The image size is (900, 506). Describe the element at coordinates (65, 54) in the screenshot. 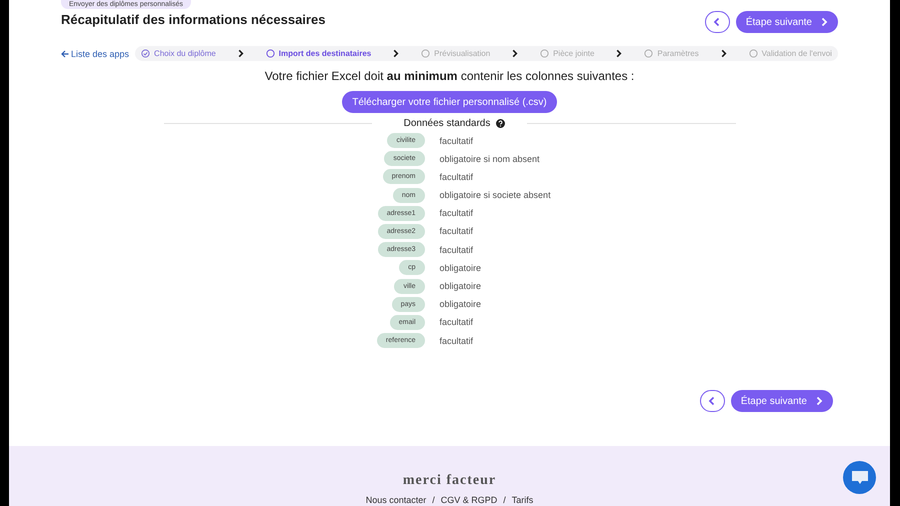

I see `arrow-left-icon` at that location.